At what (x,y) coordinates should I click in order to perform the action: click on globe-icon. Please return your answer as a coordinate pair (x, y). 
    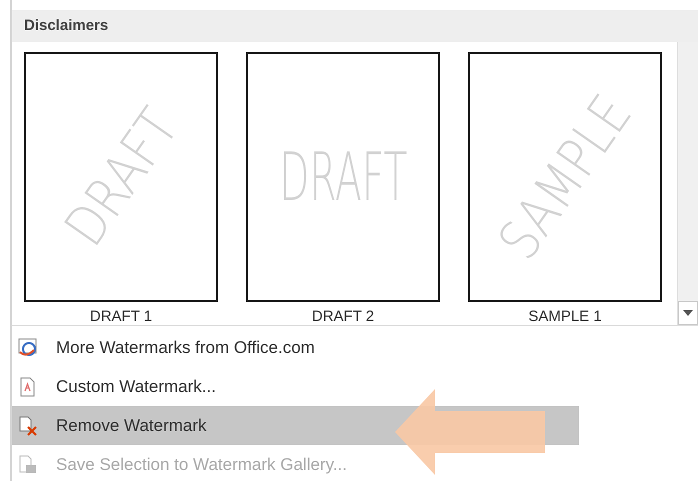
    Looking at the image, I should click on (28, 348).